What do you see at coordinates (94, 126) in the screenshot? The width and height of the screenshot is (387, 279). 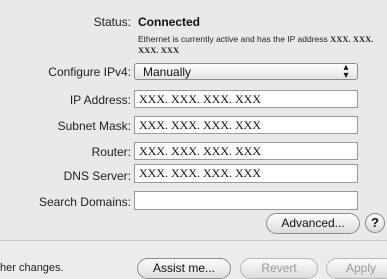 I see `subnet-mask-label: Subnet Mask:` at bounding box center [94, 126].